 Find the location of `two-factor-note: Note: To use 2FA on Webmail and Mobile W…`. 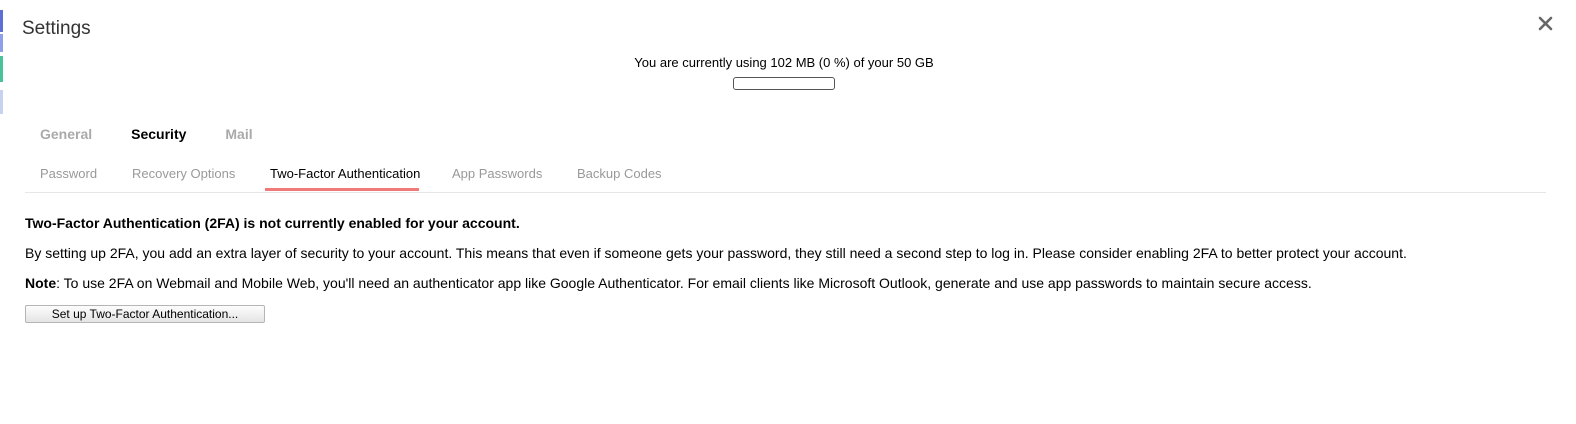

two-factor-note: Note: To use 2FA on Webmail and Mobile W… is located at coordinates (775, 283).